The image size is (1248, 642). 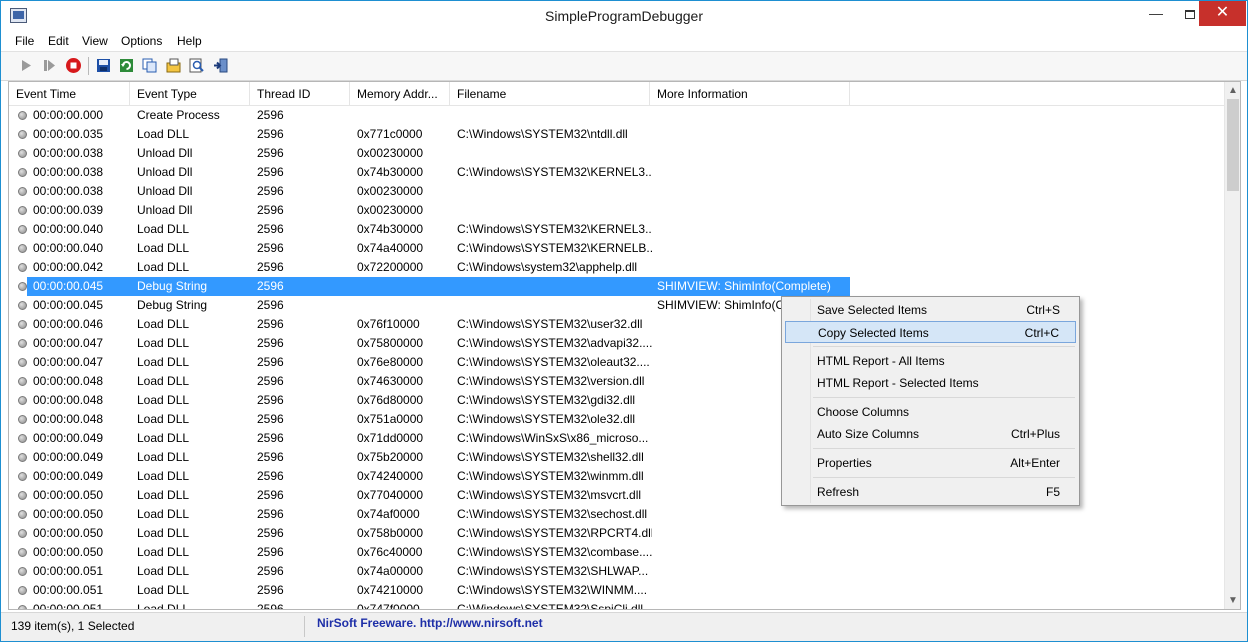 I want to click on cell-addr: 0x76d80000, so click(x=390, y=400).